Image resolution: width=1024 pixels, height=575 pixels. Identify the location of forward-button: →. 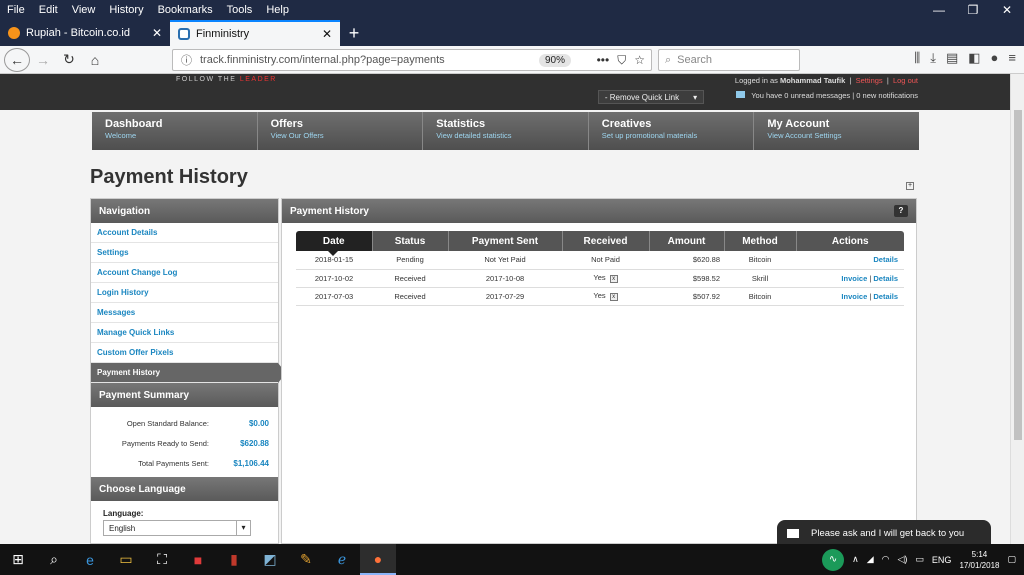
(43, 60).